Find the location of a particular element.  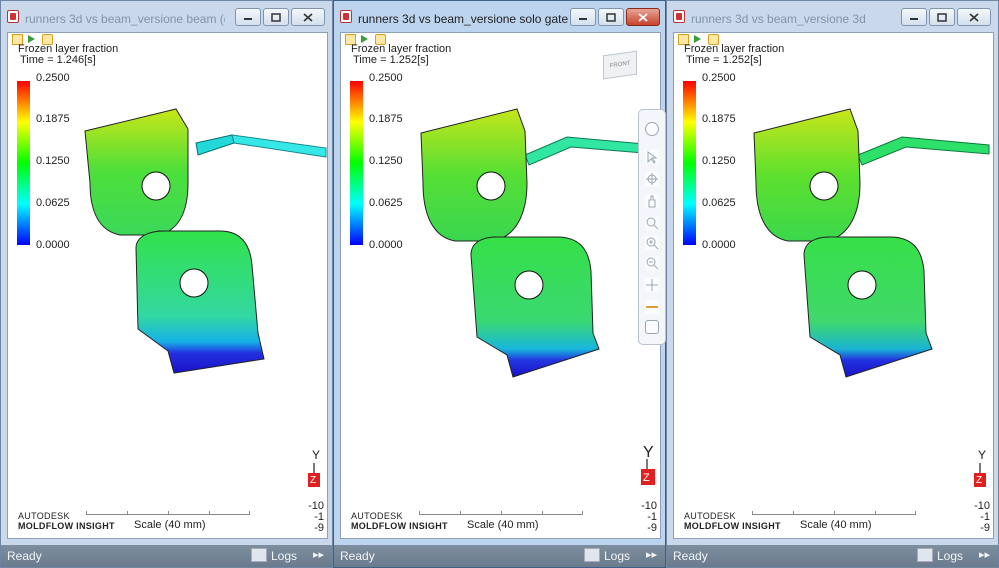

pan-icon is located at coordinates (652, 201).